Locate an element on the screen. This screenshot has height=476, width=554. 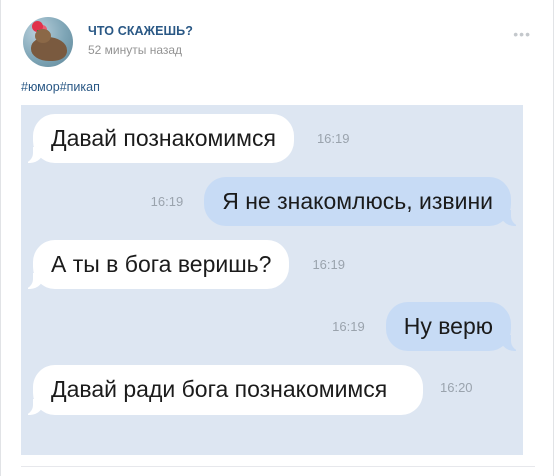
chat-message: 16:19 Ну верю is located at coordinates (427, 326).